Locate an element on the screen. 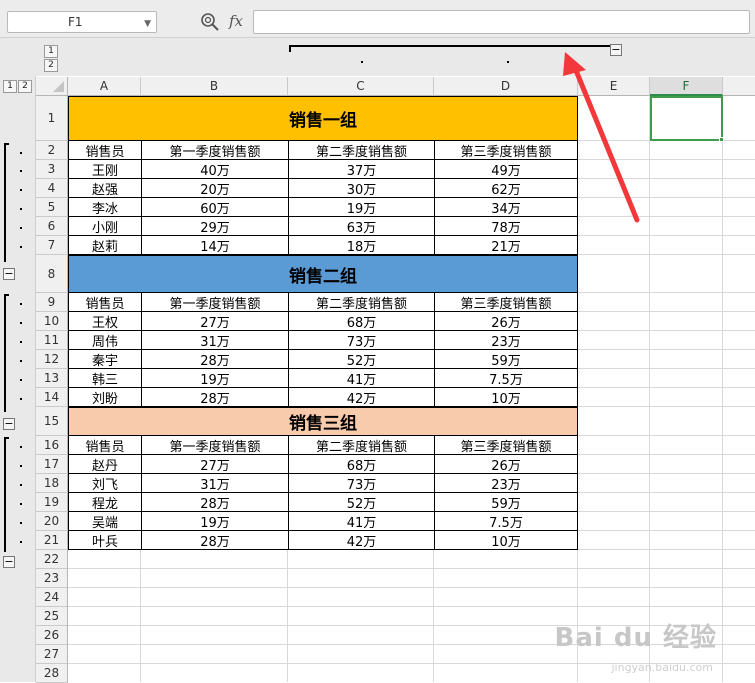 This screenshot has width=755, height=683. table-cell: 秦宇 is located at coordinates (104, 359).